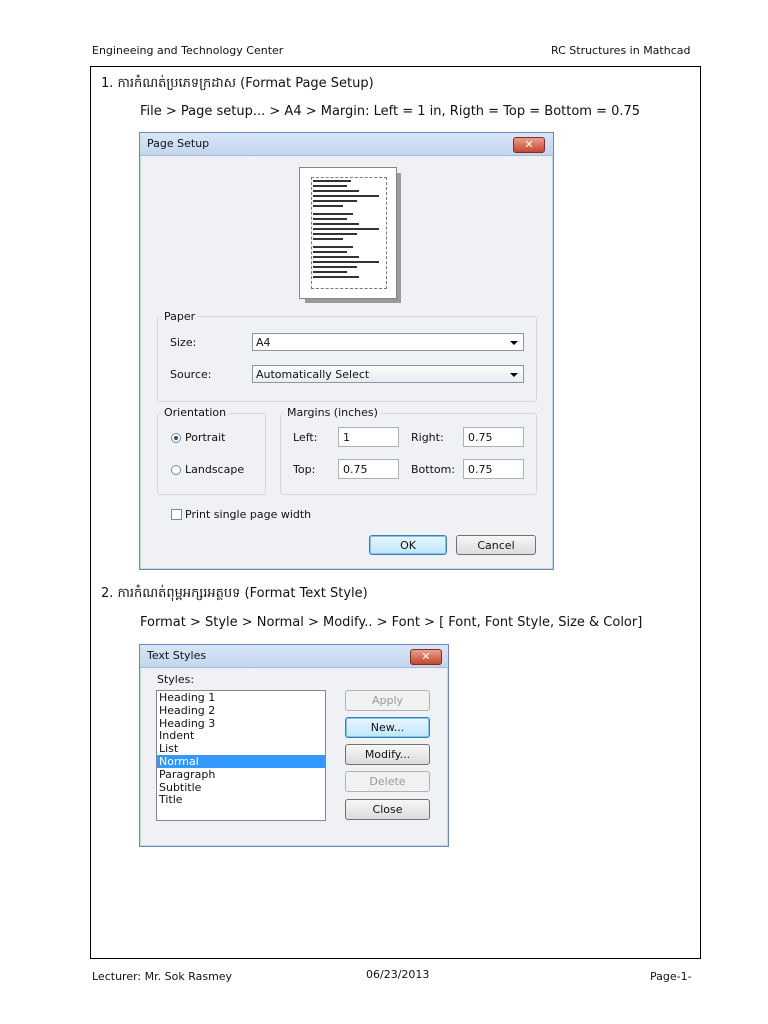 The image size is (768, 1024). I want to click on print-single-page-label: Print single page width, so click(248, 514).